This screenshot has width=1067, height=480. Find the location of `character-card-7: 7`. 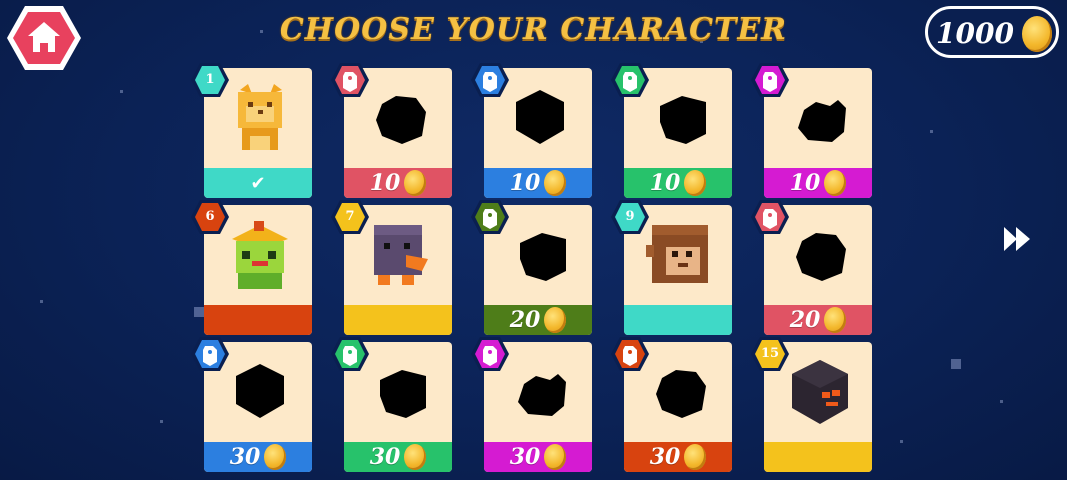

character-card-7: 7 is located at coordinates (391, 267).